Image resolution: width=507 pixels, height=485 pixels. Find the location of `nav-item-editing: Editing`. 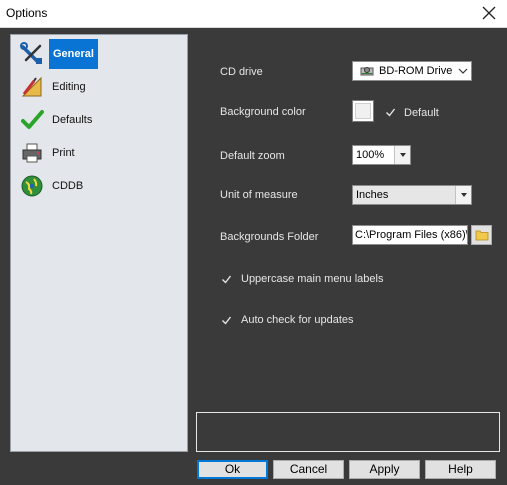

nav-item-editing: Editing is located at coordinates (54, 87).